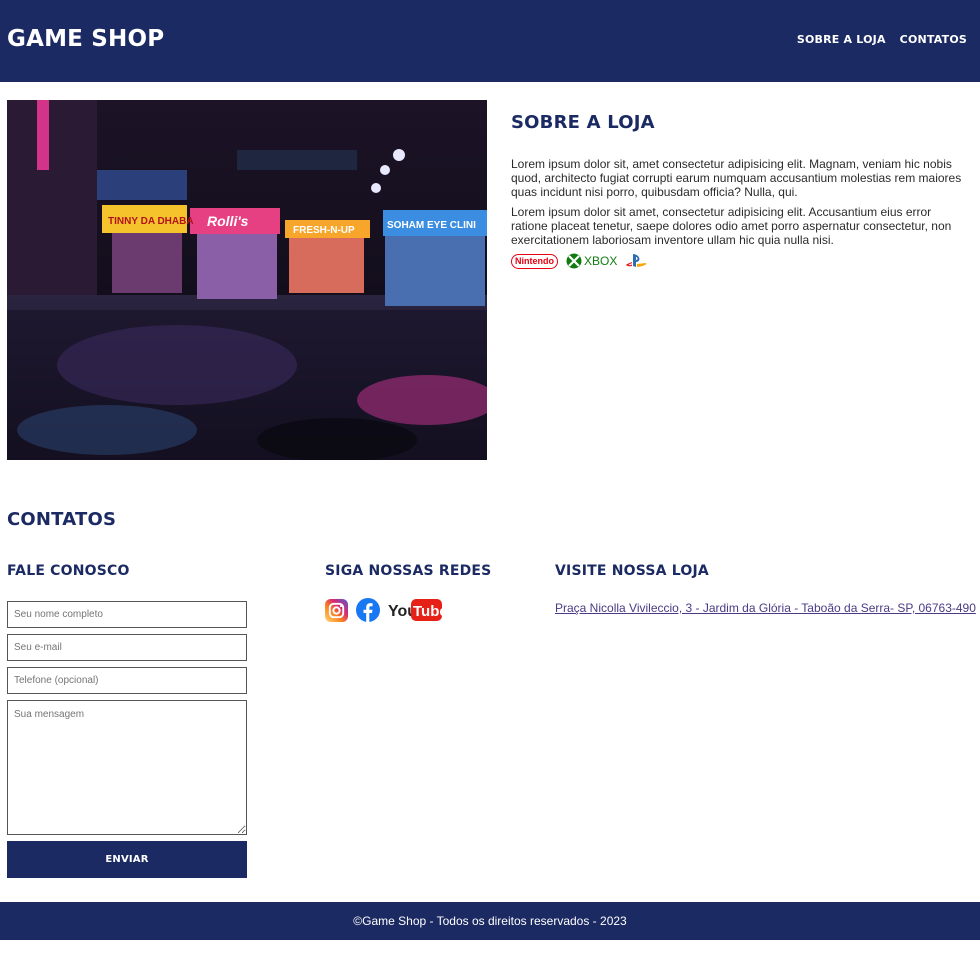  What do you see at coordinates (490, 41) in the screenshot?
I see `site-header: GAME SHOP SOBRE A LOJA CONTATOS` at bounding box center [490, 41].